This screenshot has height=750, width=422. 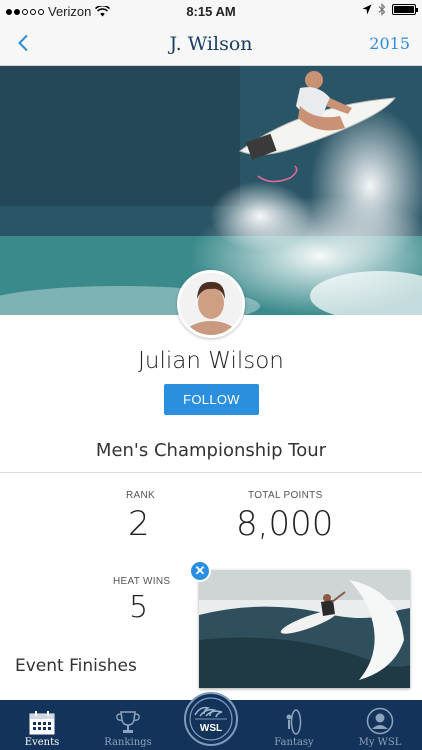 I want to click on rank-value: 2, so click(x=139, y=524).